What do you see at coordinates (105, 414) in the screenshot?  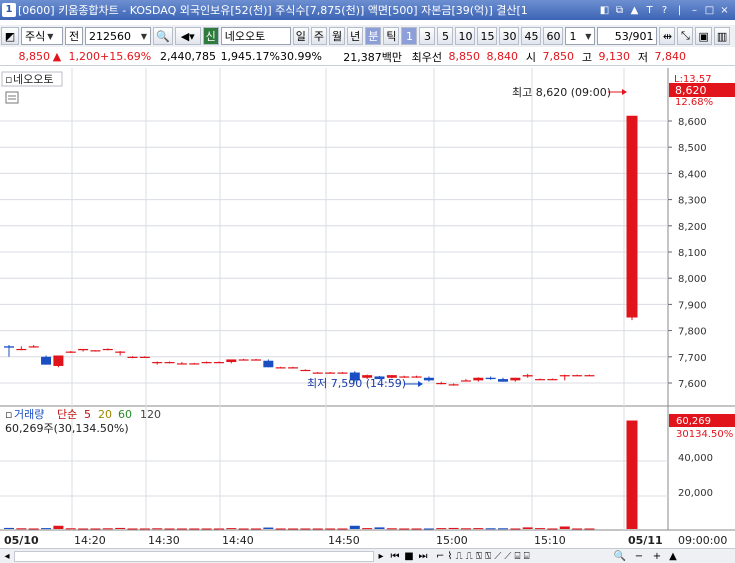 I see `volume-ma-20: 20` at bounding box center [105, 414].